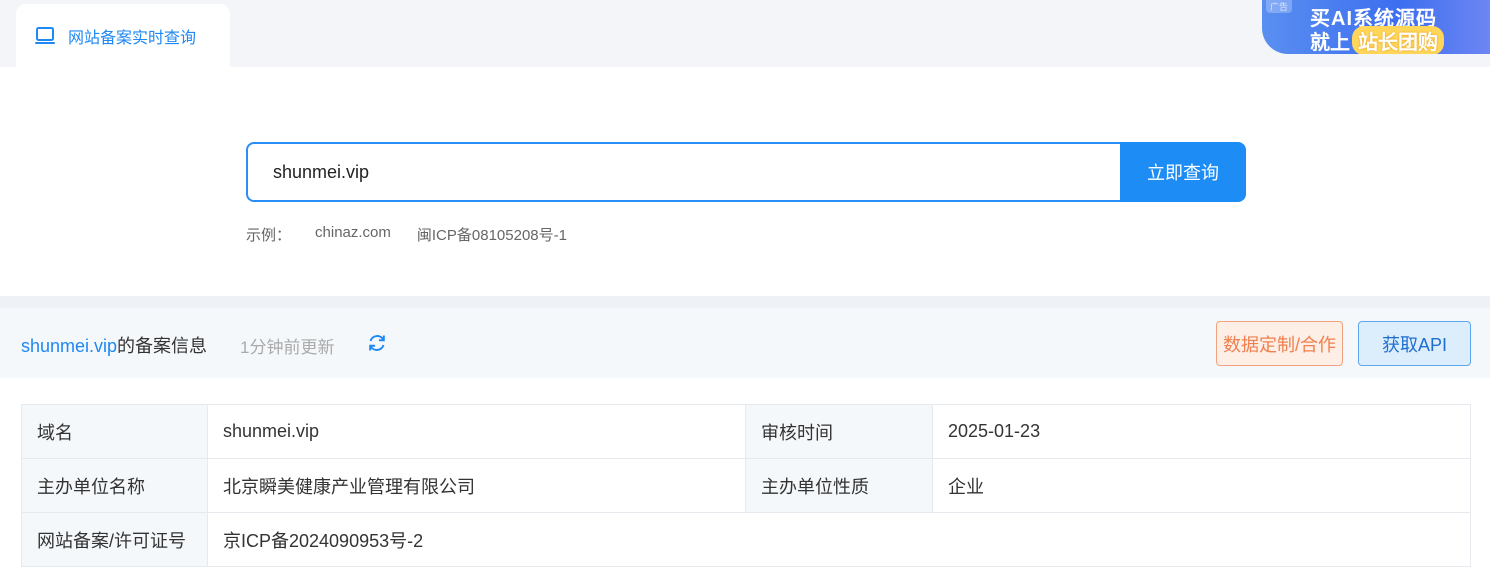 This screenshot has width=1490, height=586. Describe the element at coordinates (1279, 343) in the screenshot. I see `data-custom-button: 数据定制/合作` at that location.